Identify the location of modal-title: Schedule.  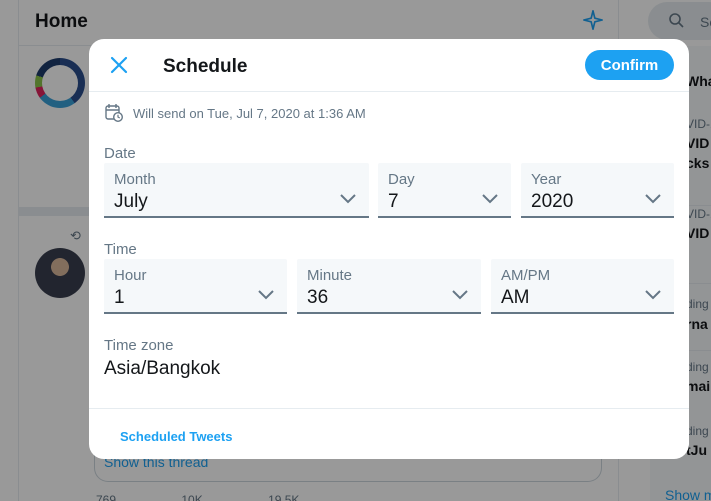
(205, 66).